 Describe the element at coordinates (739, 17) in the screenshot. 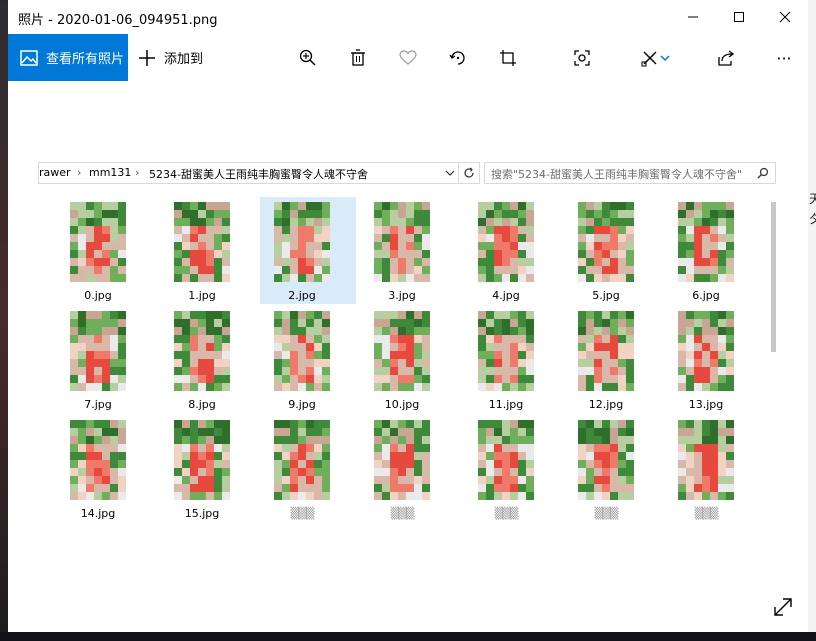

I see `maximize-button` at that location.